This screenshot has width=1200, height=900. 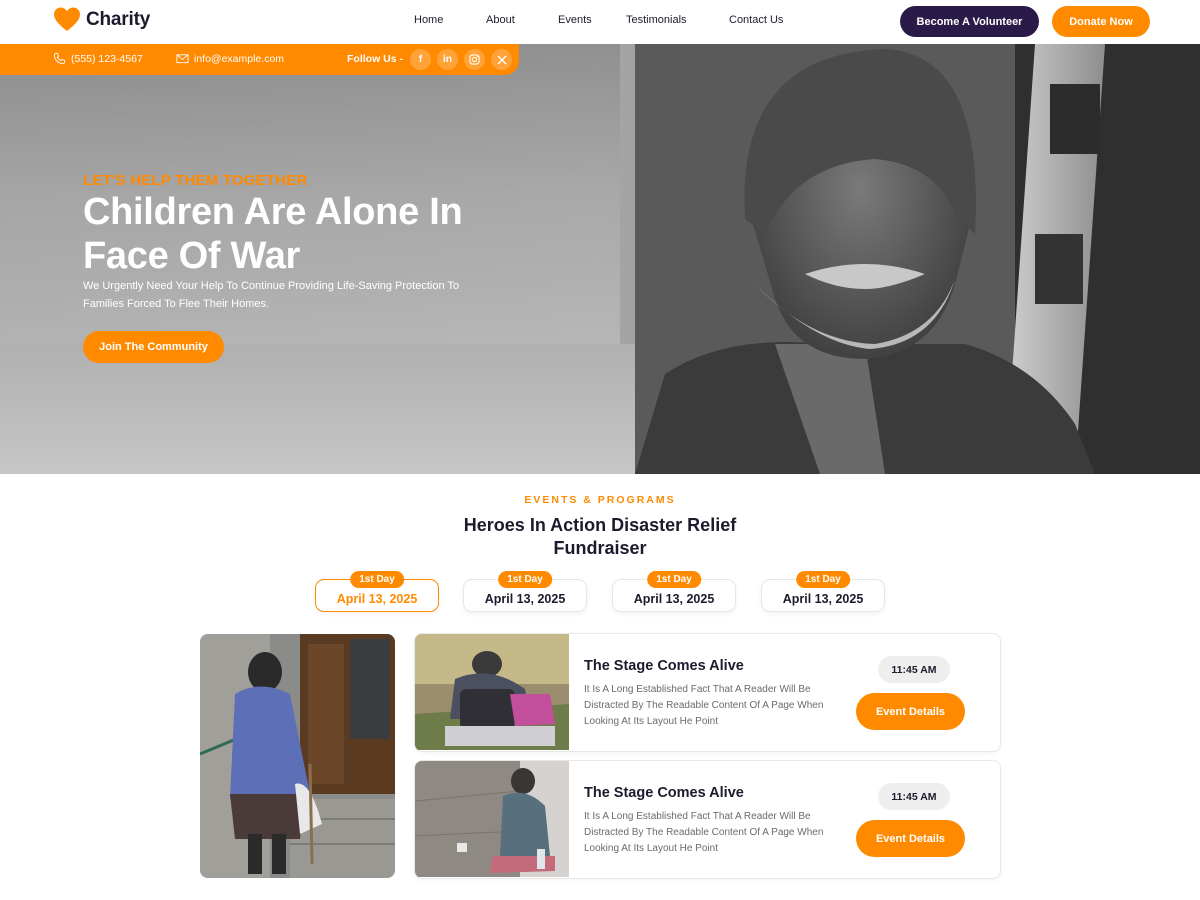 I want to click on nav-events: Events, so click(x=575, y=20).